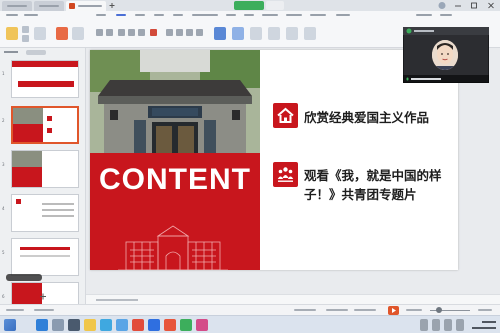 The height and width of the screenshot is (333, 500). Describe the element at coordinates (121, 15) in the screenshot. I see `menu-insert` at that location.